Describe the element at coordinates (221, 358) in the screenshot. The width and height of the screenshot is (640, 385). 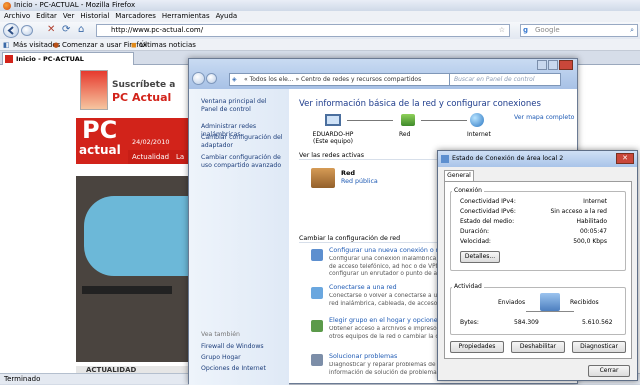
I see `sidebar-homegroup: Grupo Hogar` at that location.